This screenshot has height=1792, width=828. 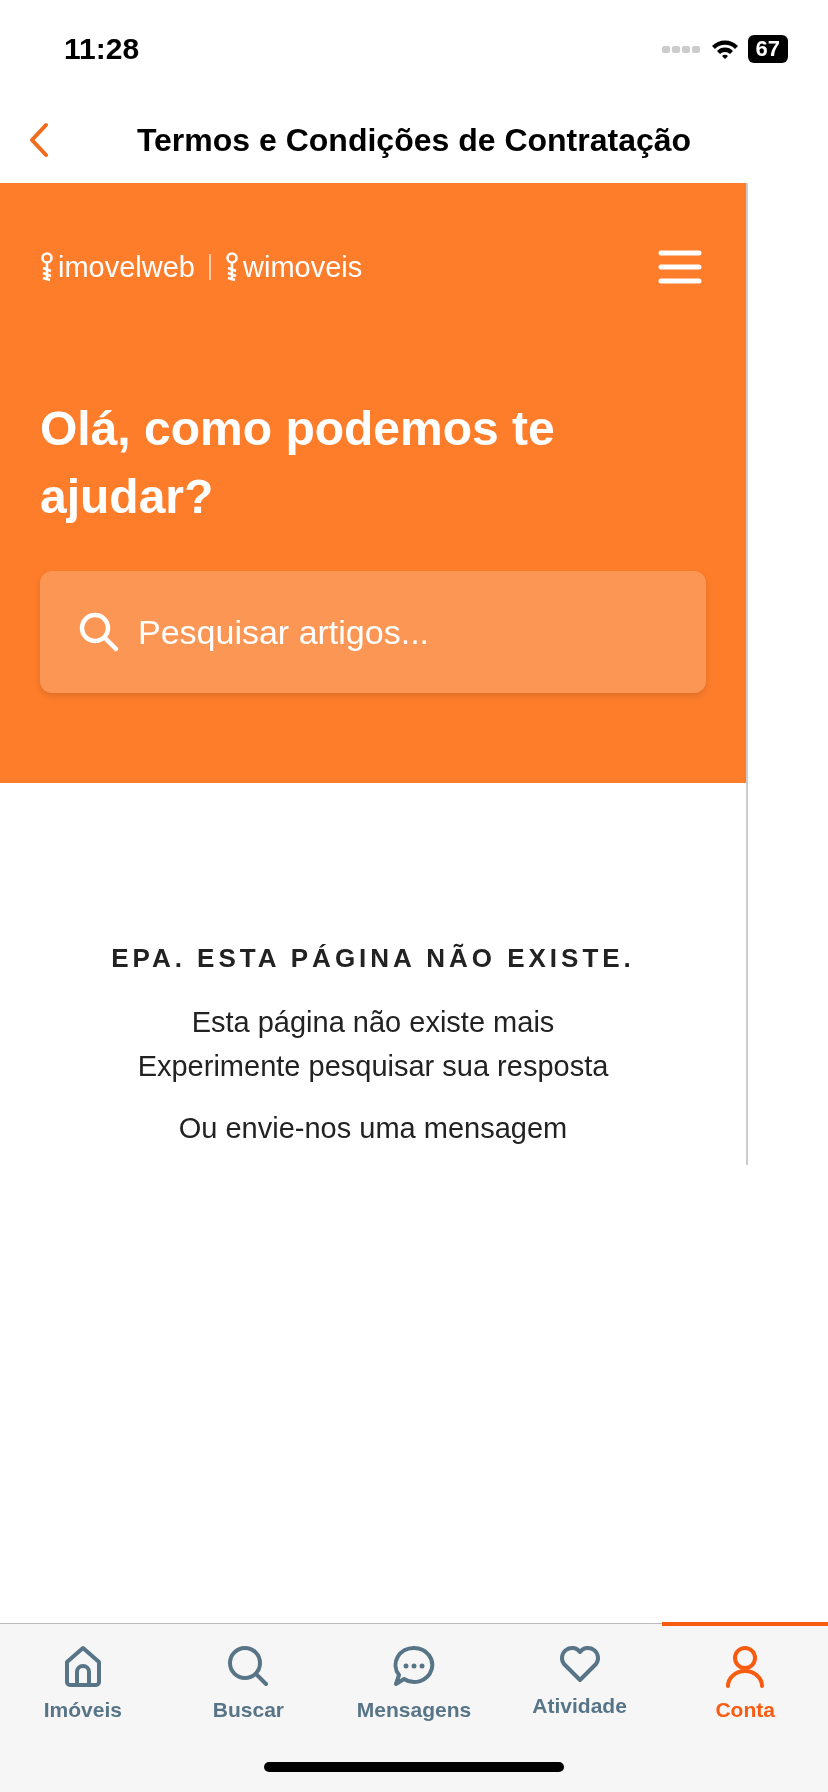 What do you see at coordinates (303, 267) in the screenshot?
I see `brand-logo: wimoveis` at bounding box center [303, 267].